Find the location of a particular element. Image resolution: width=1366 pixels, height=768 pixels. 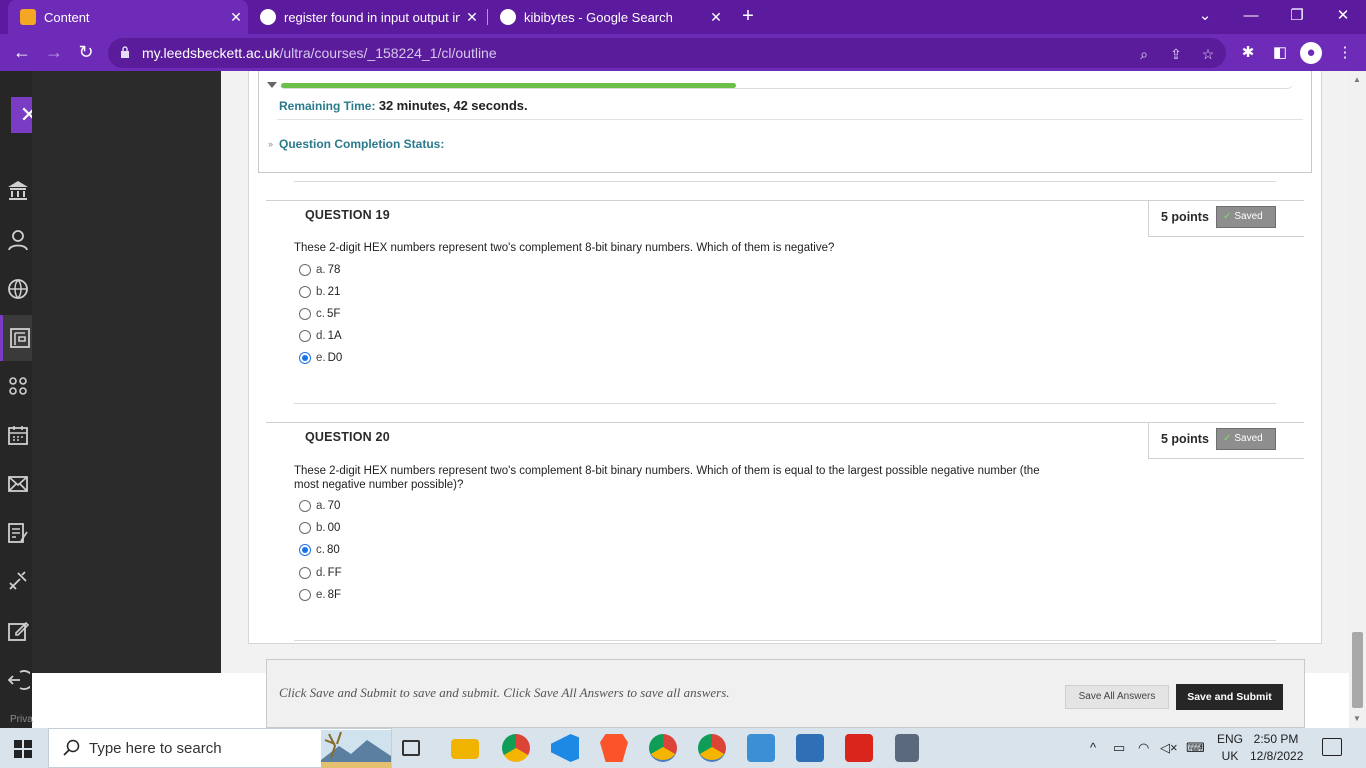

option-b: b. 21 is located at coordinates (319, 292).